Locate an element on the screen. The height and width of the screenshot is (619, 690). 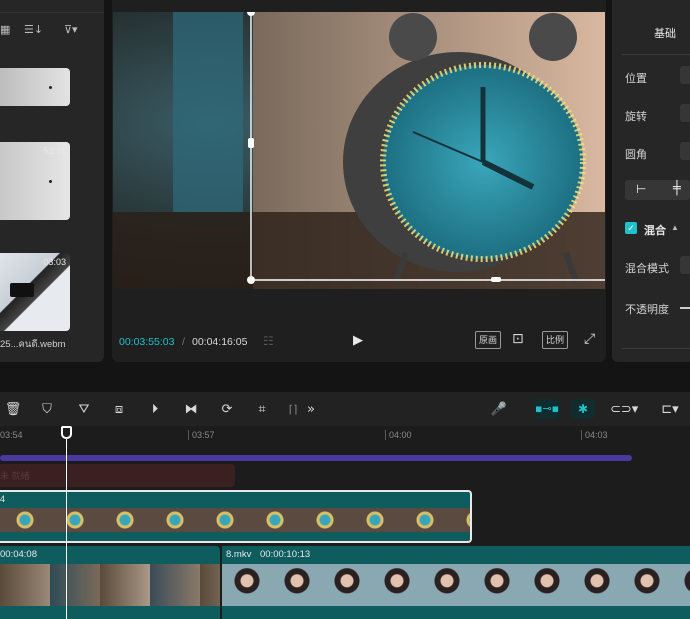
current-time: 00:03:55:03 is located at coordinates (147, 342).